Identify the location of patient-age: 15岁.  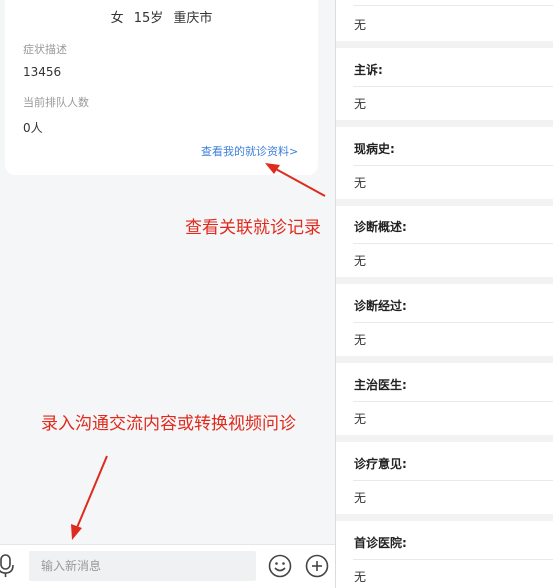
(148, 18).